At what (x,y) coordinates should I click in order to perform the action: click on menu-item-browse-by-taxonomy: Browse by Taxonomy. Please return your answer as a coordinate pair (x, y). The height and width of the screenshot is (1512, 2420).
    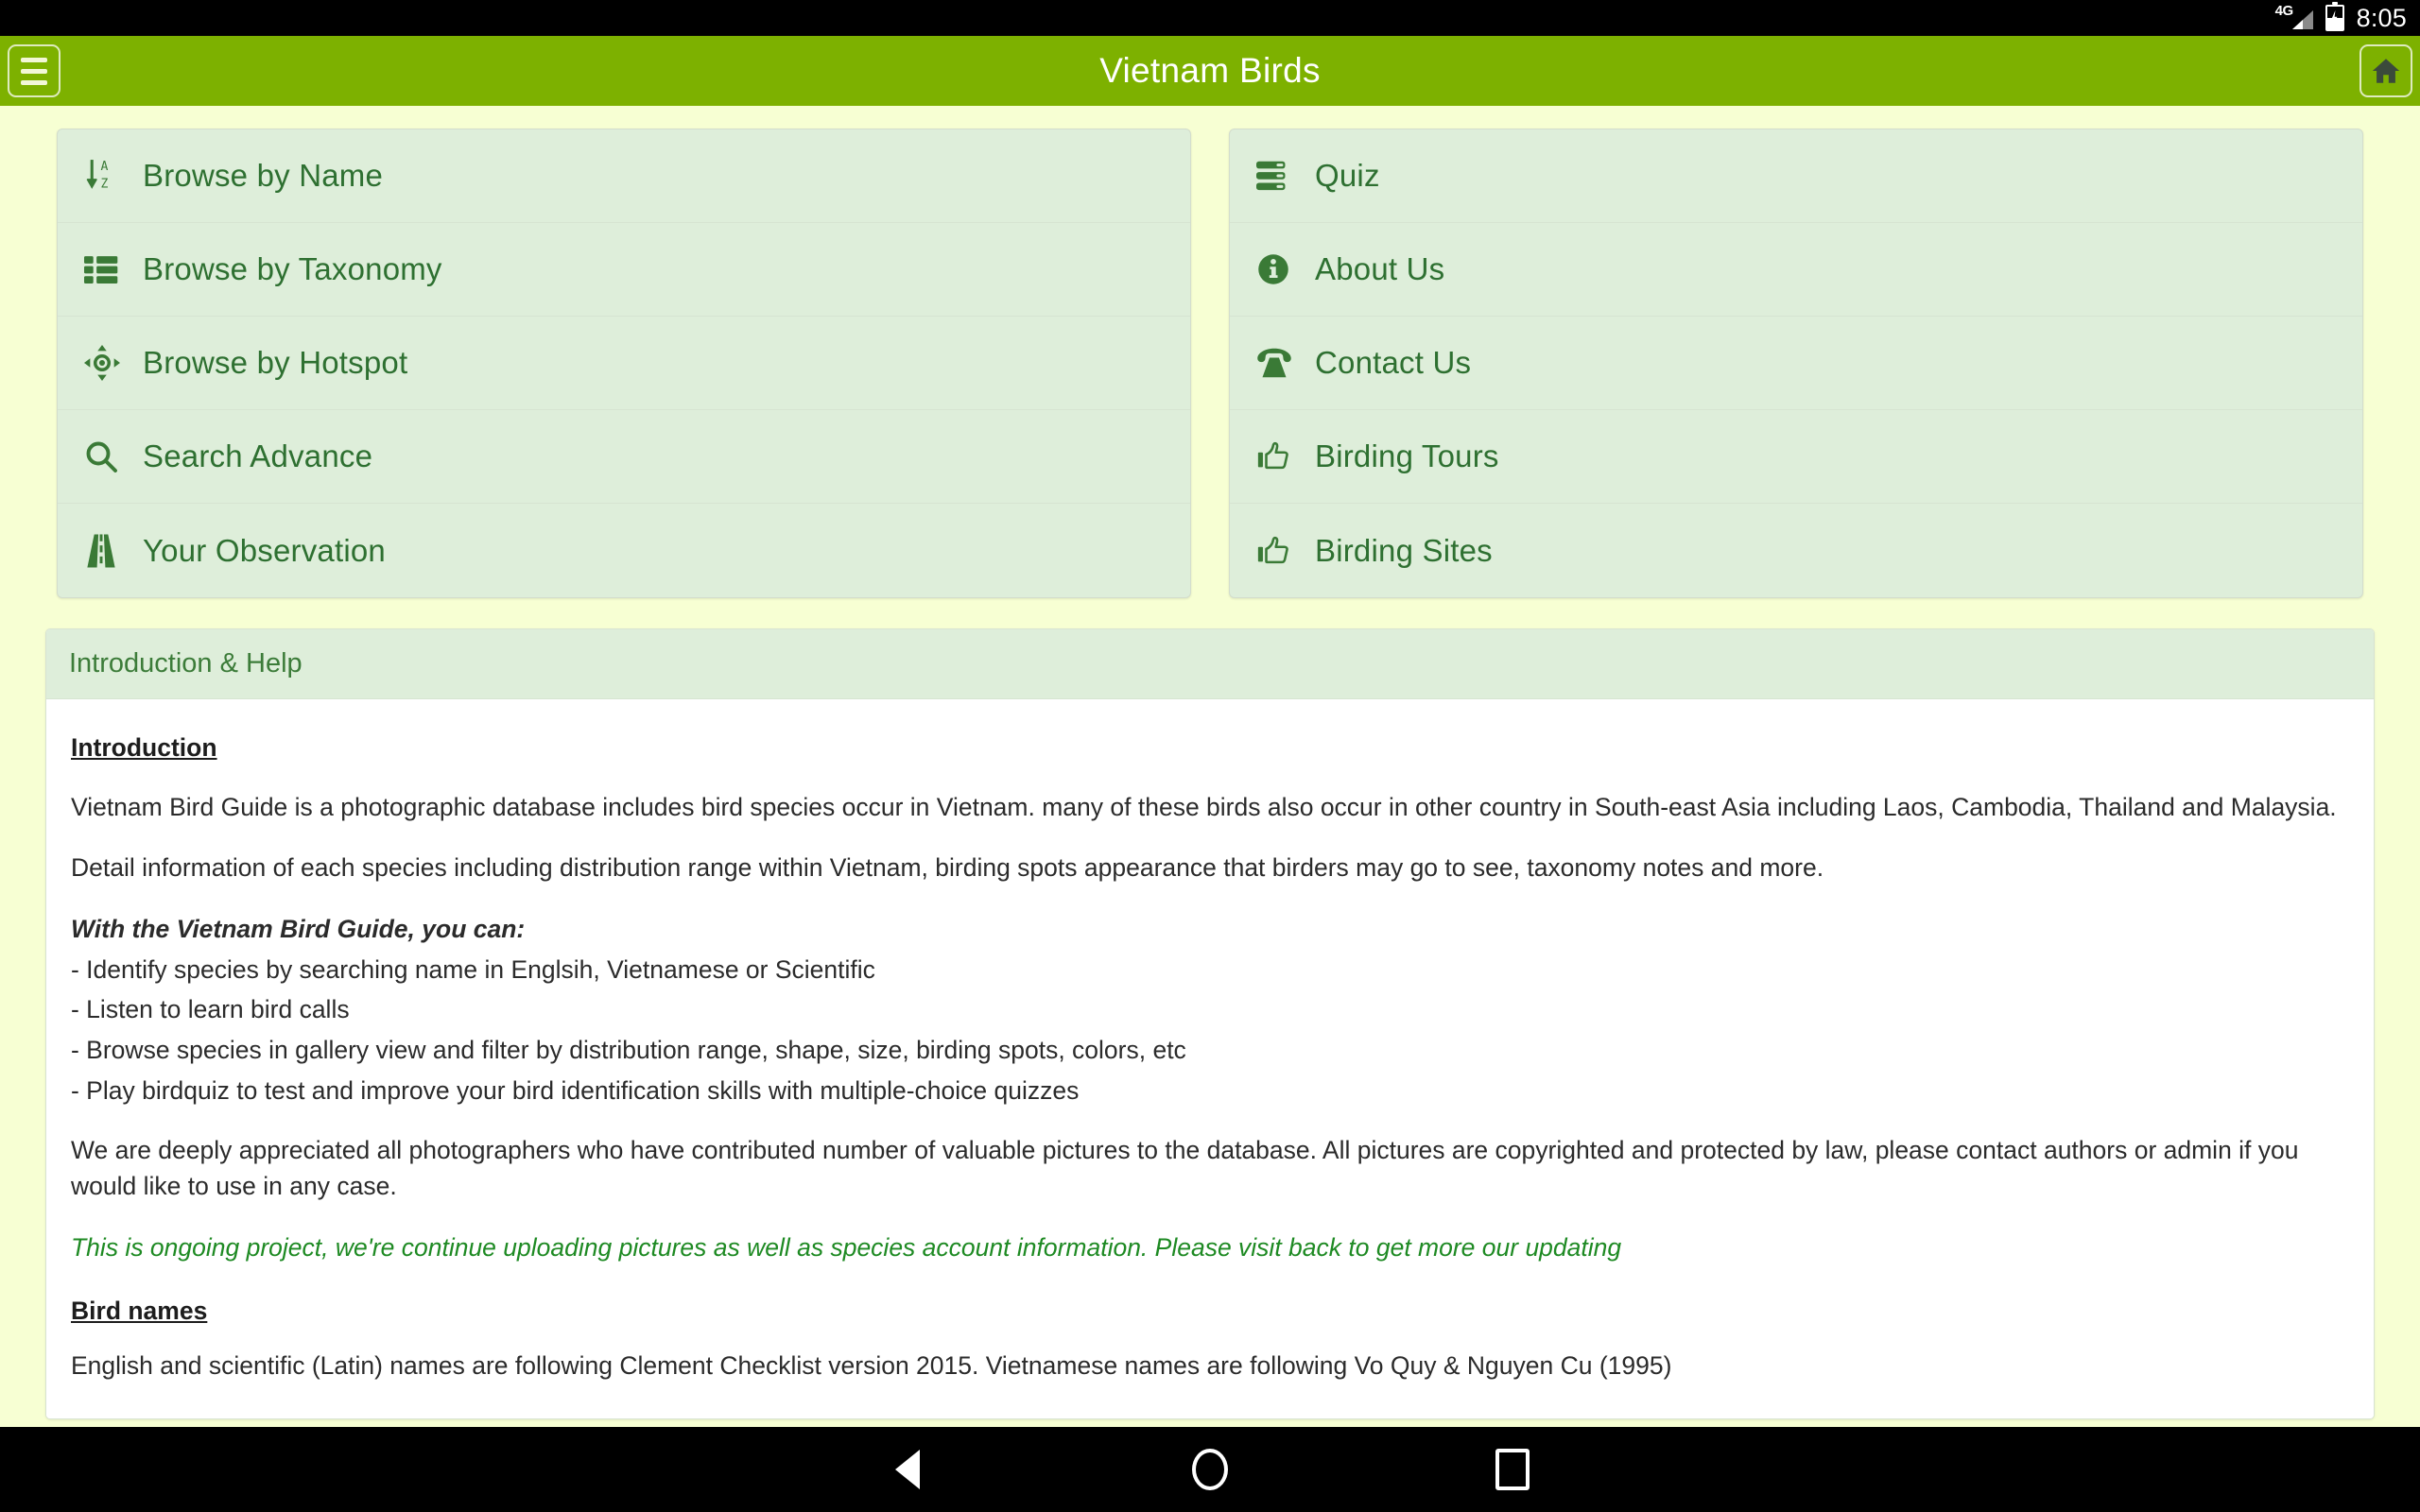
    Looking at the image, I should click on (624, 270).